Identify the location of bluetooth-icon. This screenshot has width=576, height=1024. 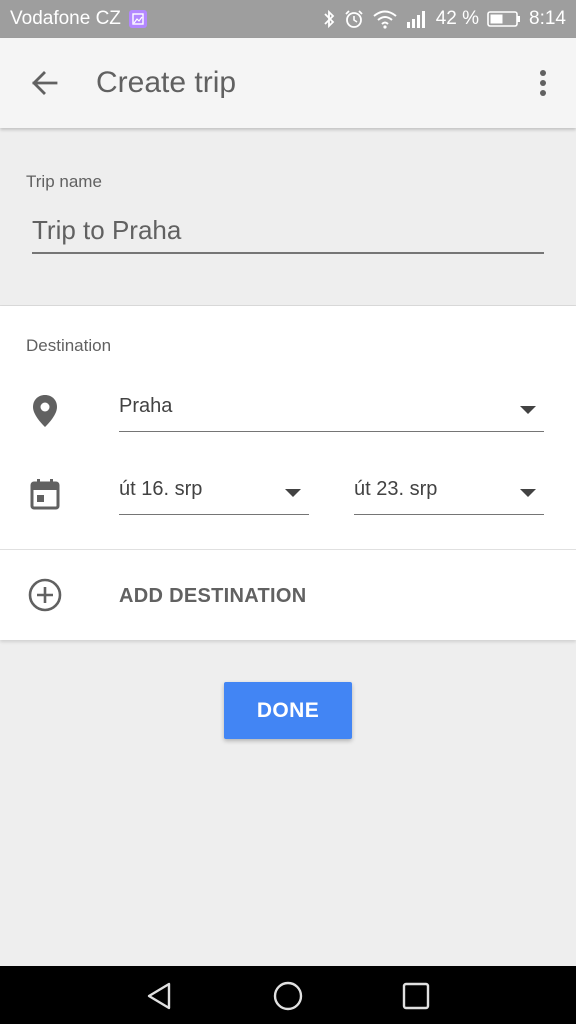
(329, 19).